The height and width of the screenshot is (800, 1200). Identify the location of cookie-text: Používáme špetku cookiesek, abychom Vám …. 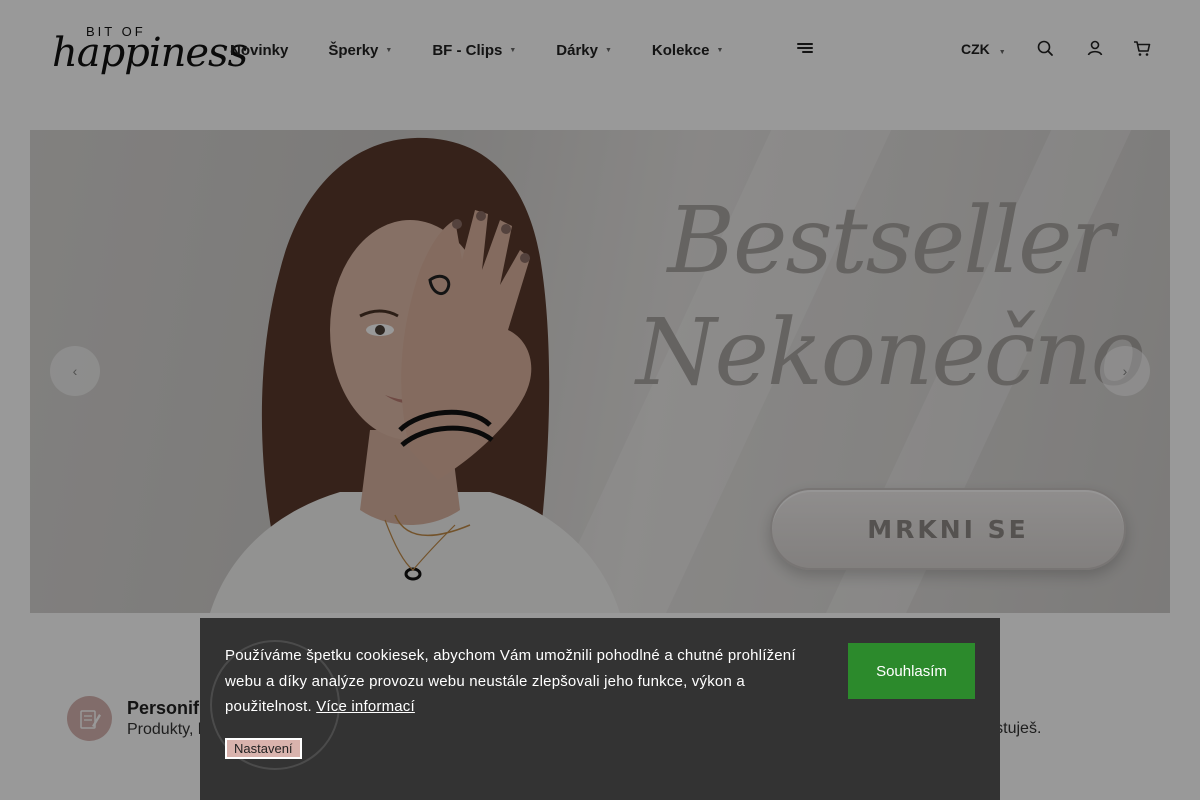
(510, 681).